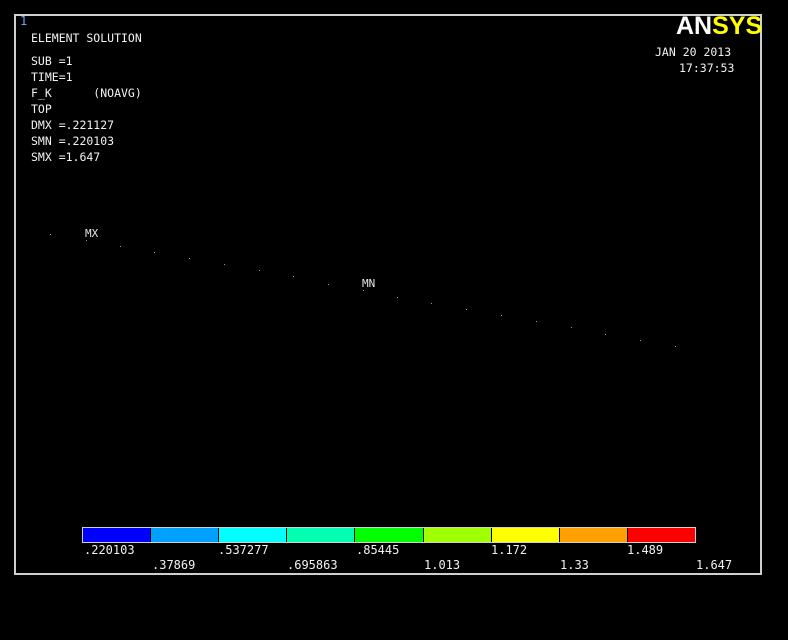 This screenshot has width=788, height=640. What do you see at coordinates (73, 125) in the screenshot?
I see `info-dmx: DMX =.221127` at bounding box center [73, 125].